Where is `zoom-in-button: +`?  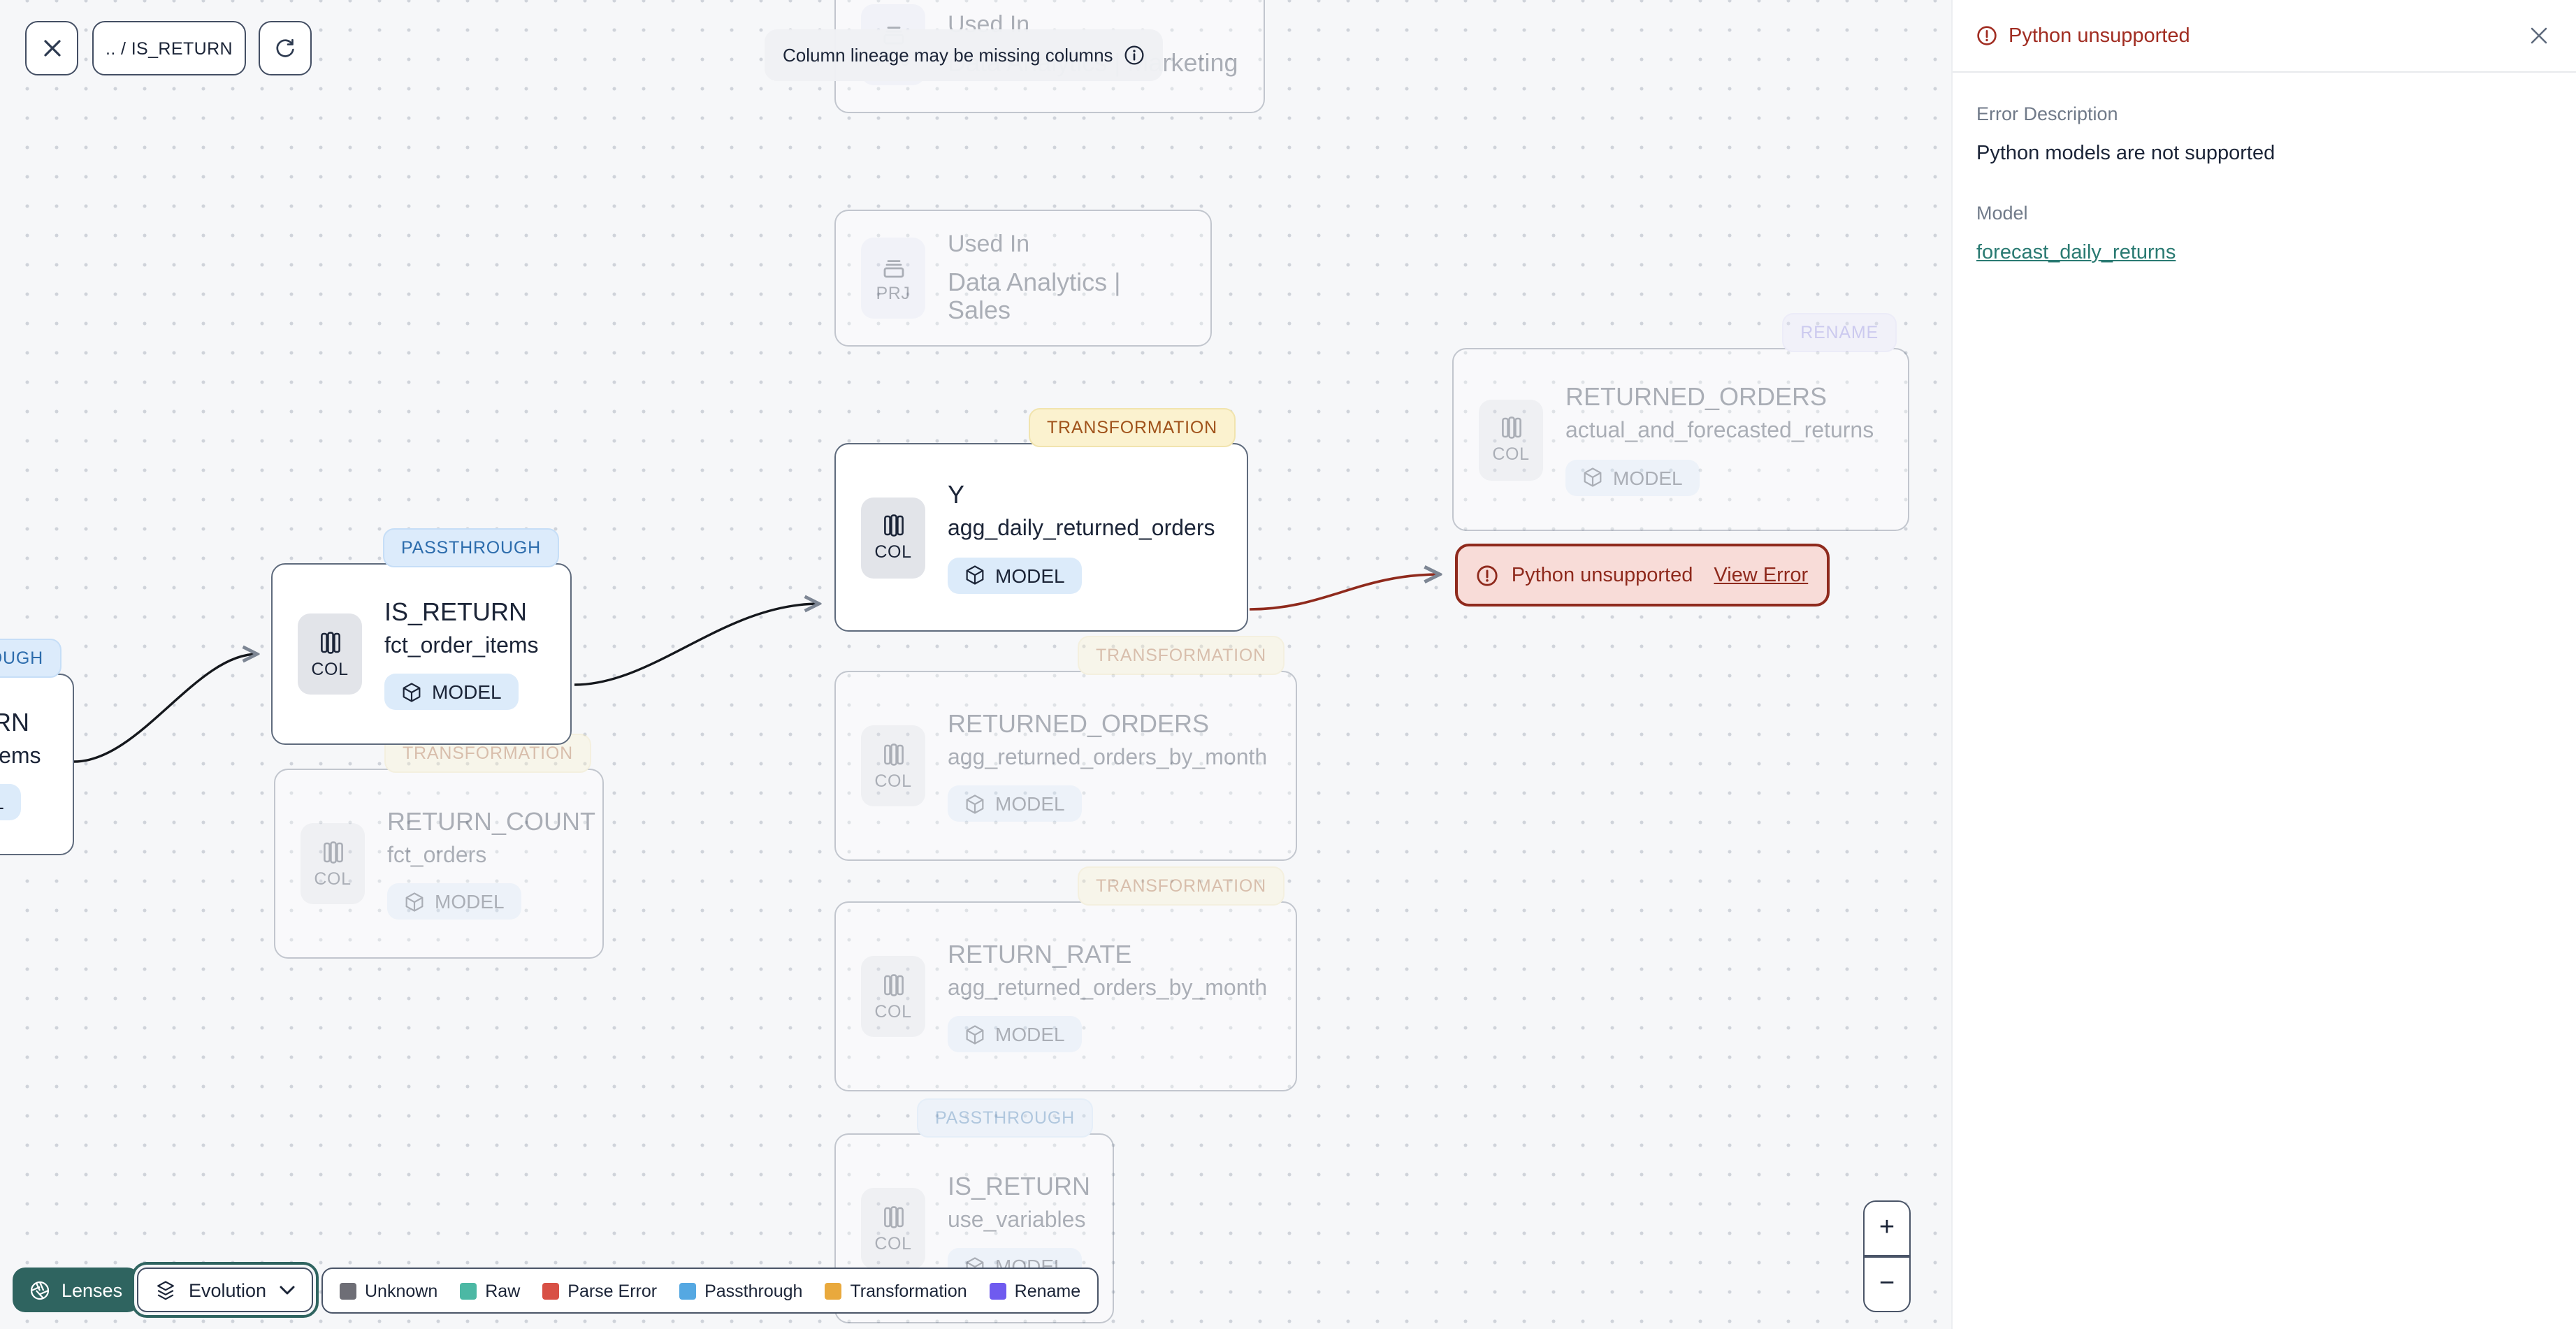
zoom-in-button: + is located at coordinates (1887, 1229).